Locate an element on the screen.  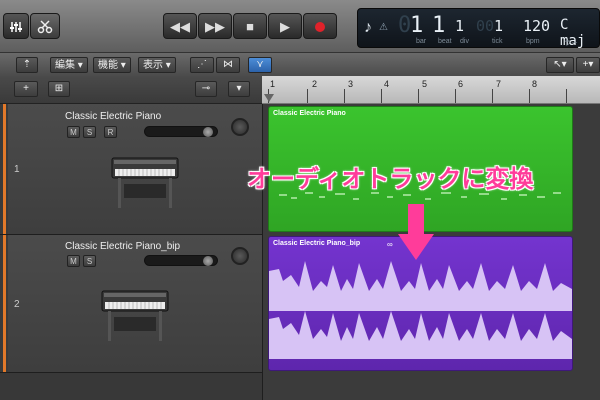
menu-function-label: 機能 is located at coordinates (108, 65).